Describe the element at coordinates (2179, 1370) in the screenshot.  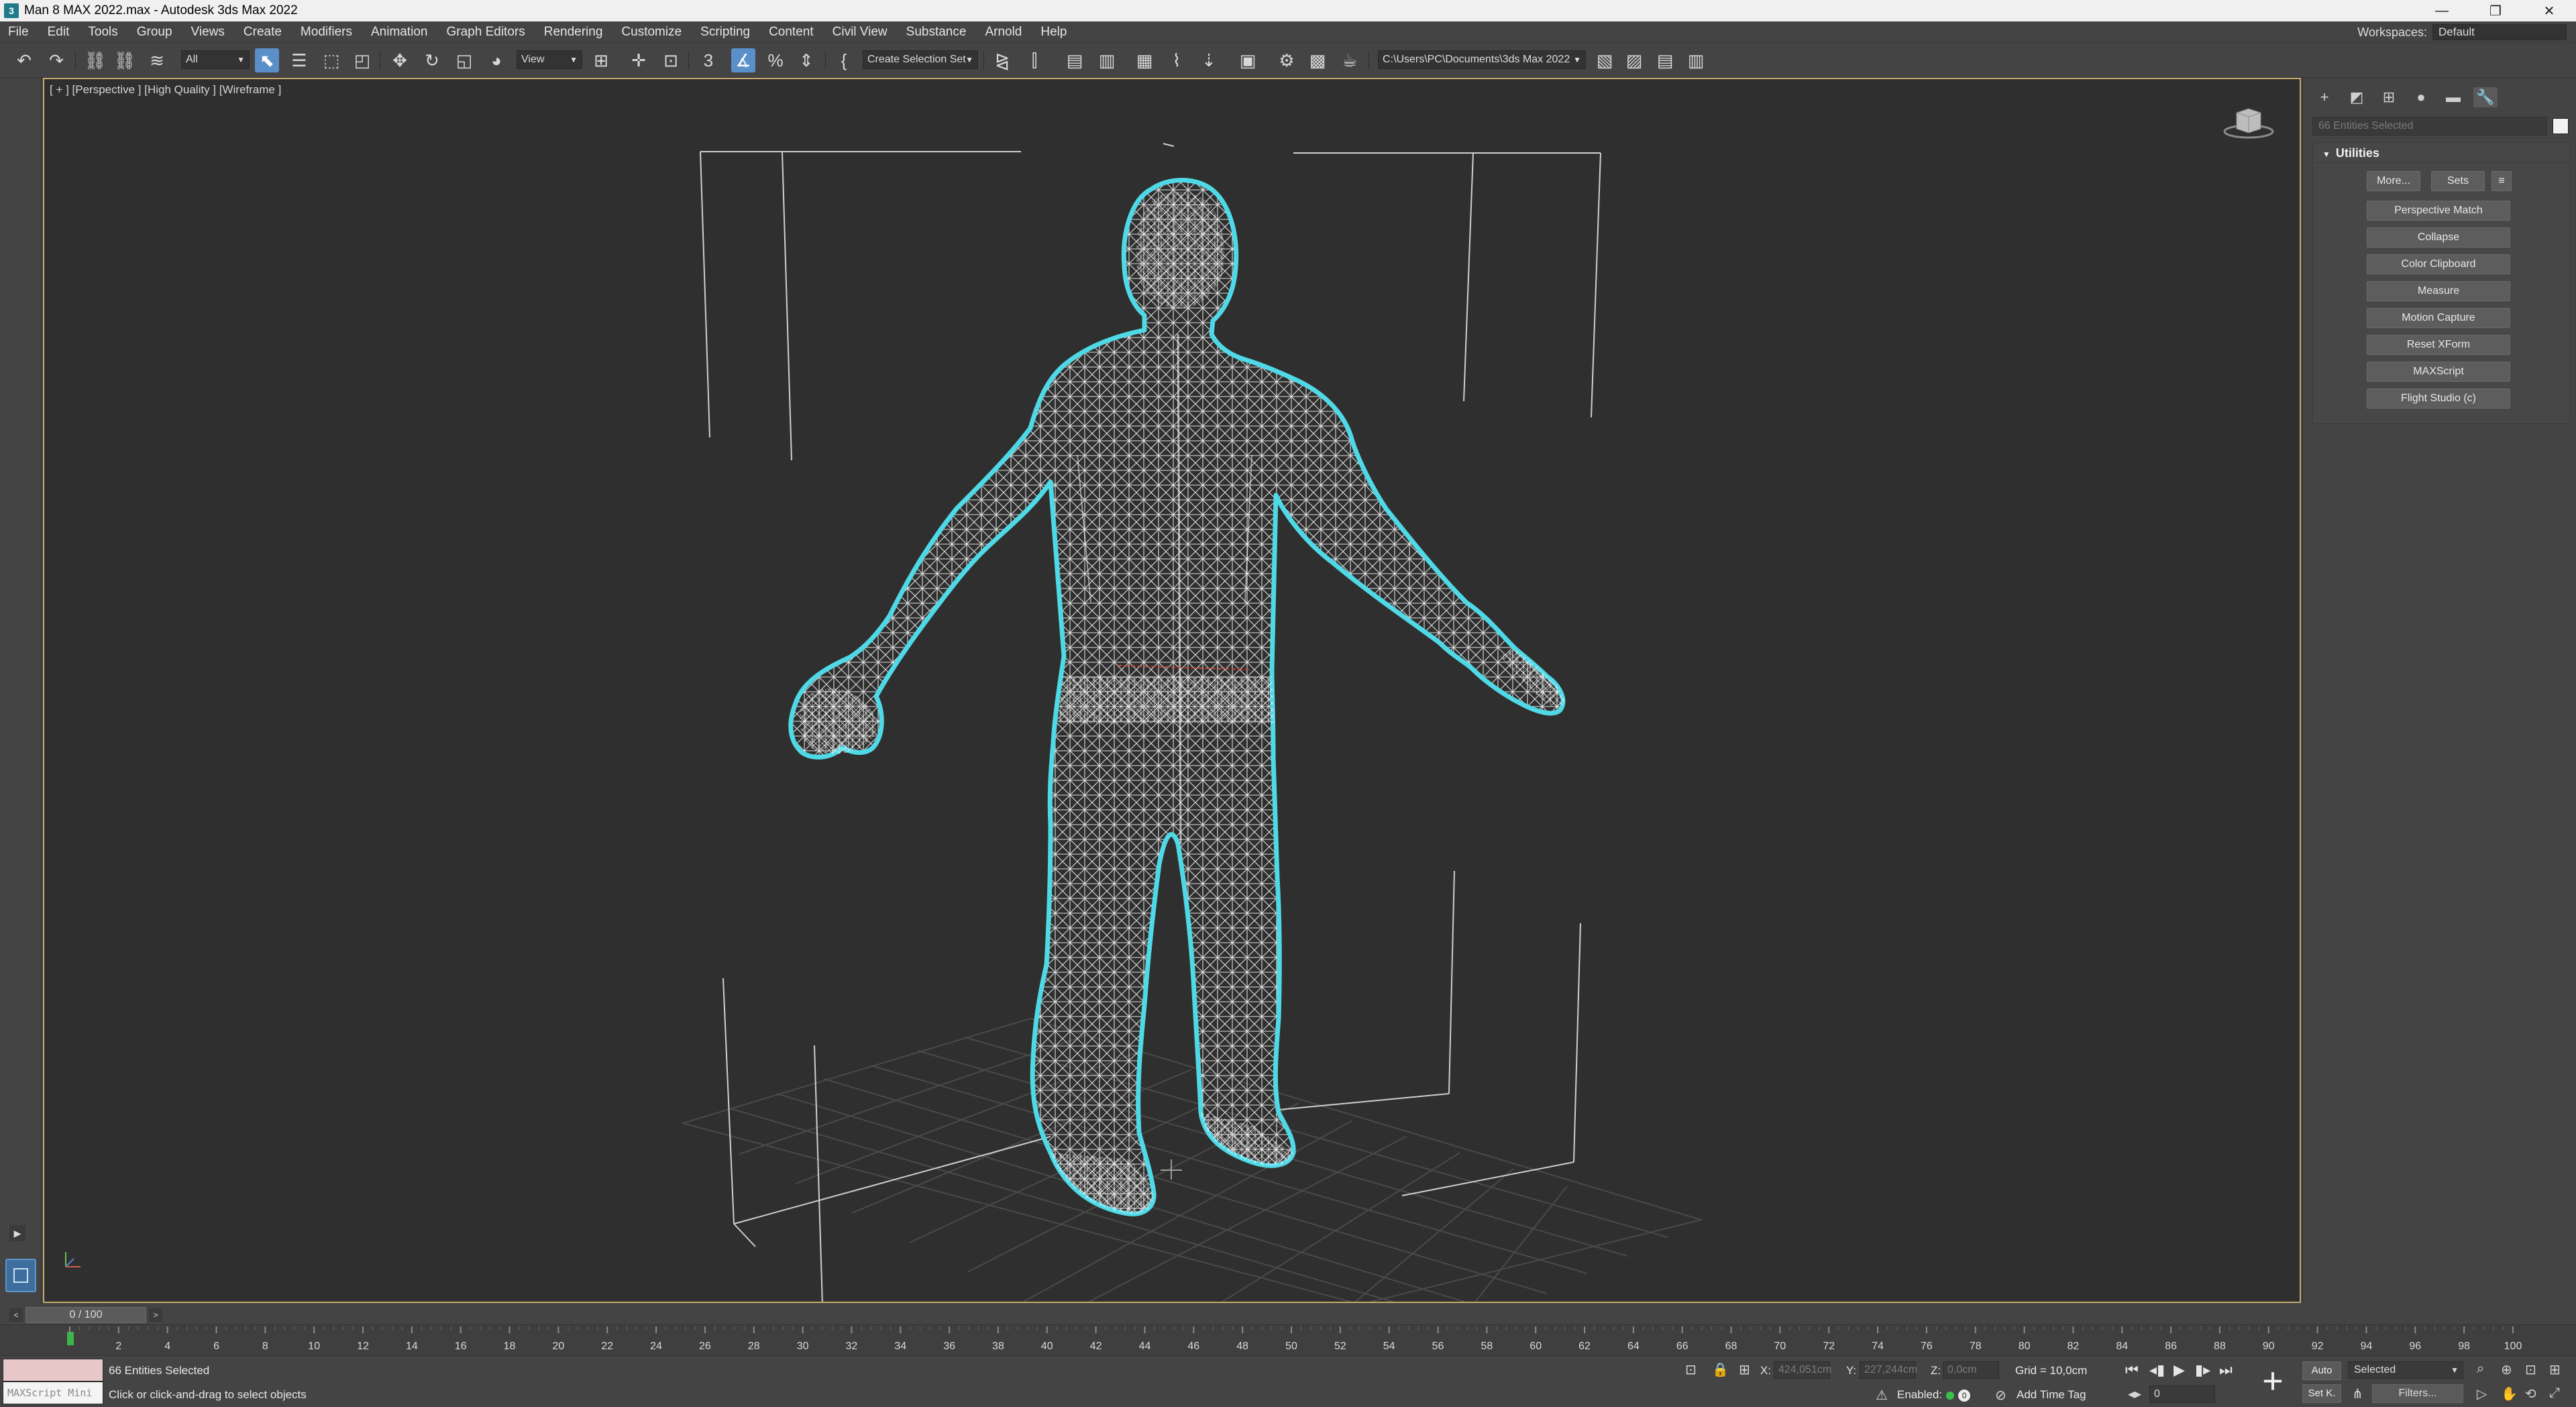
I see `play-icon: ▶` at that location.